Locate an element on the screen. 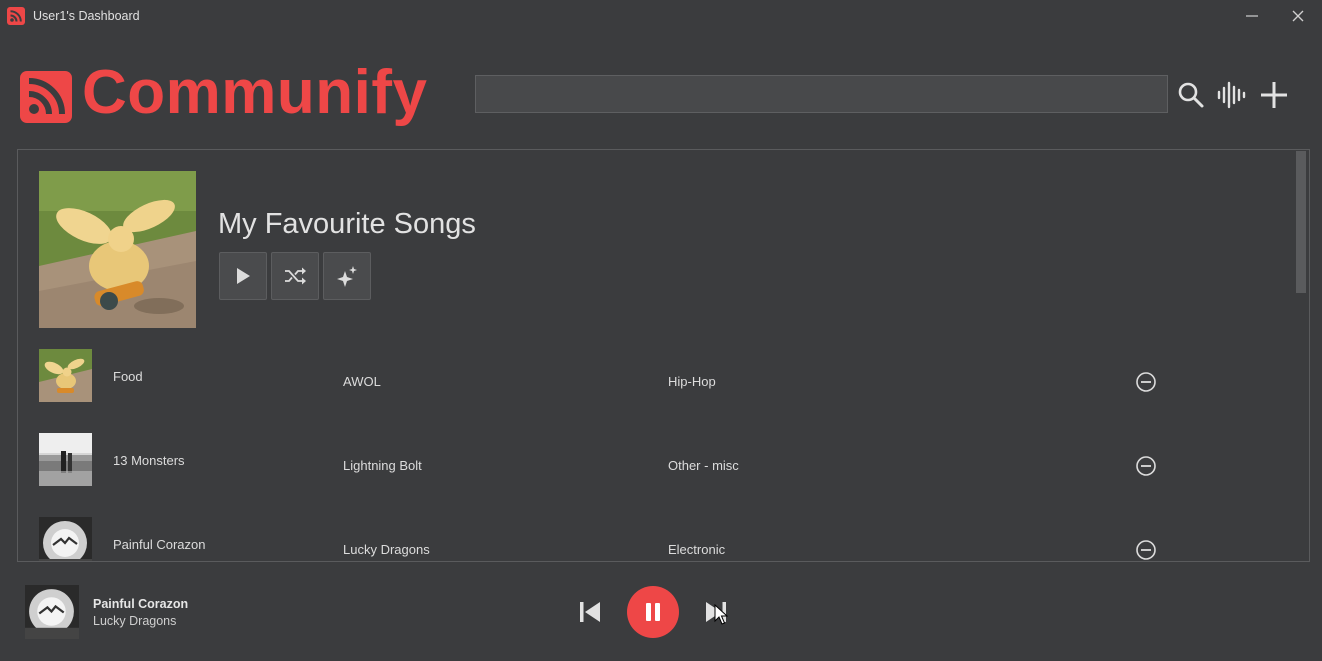 The image size is (1322, 661). close-button is located at coordinates (1298, 16).